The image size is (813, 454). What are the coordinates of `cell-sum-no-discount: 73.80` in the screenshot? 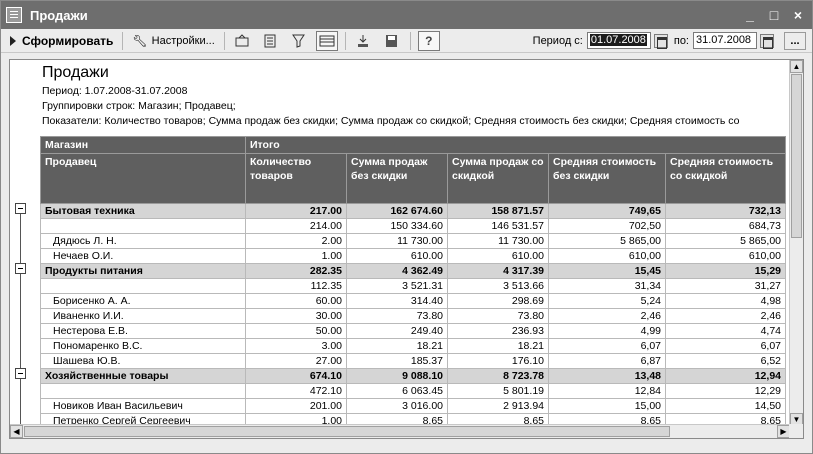 It's located at (397, 316).